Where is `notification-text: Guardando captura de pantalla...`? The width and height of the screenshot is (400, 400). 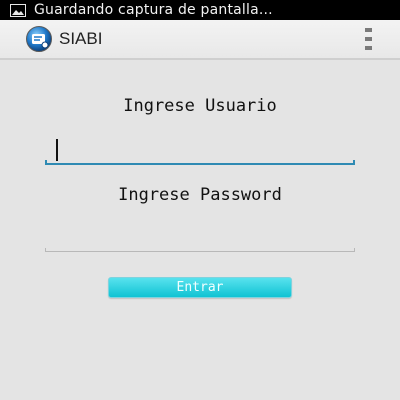 notification-text: Guardando captura de pantalla... is located at coordinates (153, 10).